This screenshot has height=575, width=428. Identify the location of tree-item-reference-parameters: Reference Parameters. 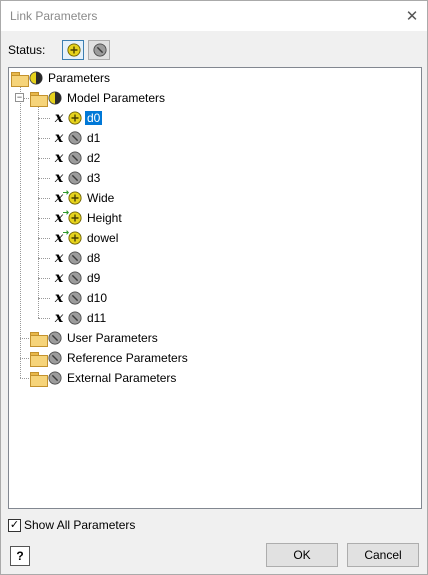
(110, 358).